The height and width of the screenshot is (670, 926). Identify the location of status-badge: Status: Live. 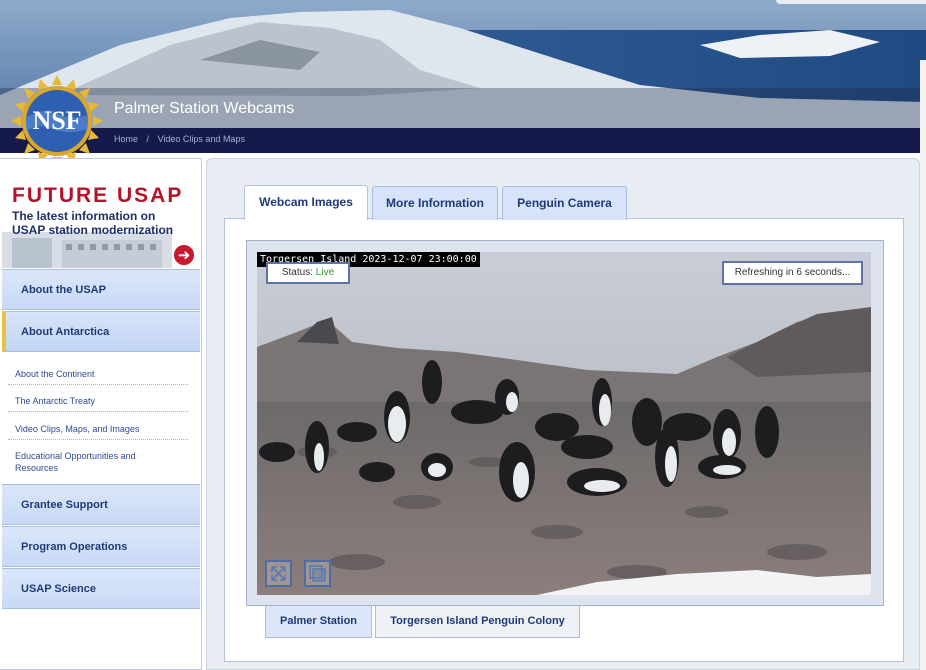
(308, 273).